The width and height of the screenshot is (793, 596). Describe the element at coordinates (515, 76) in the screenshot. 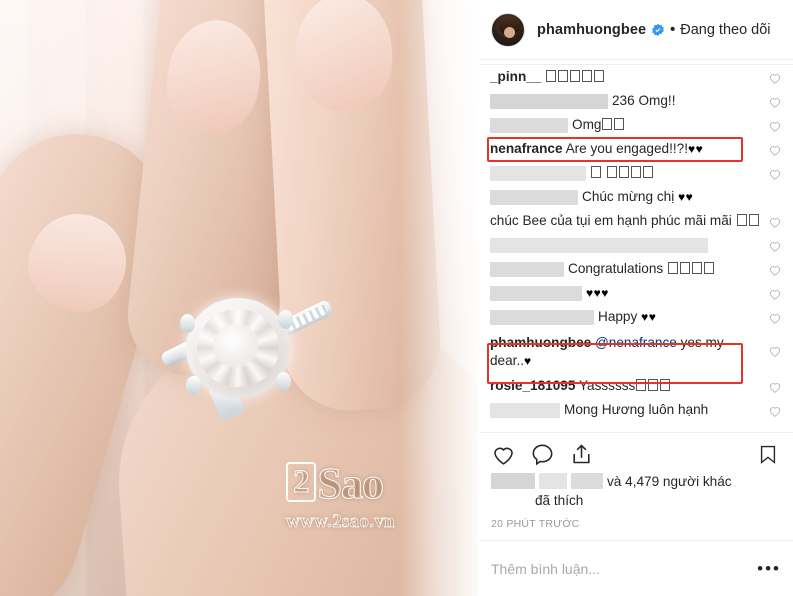

I see `comment-username: _pinn__` at that location.